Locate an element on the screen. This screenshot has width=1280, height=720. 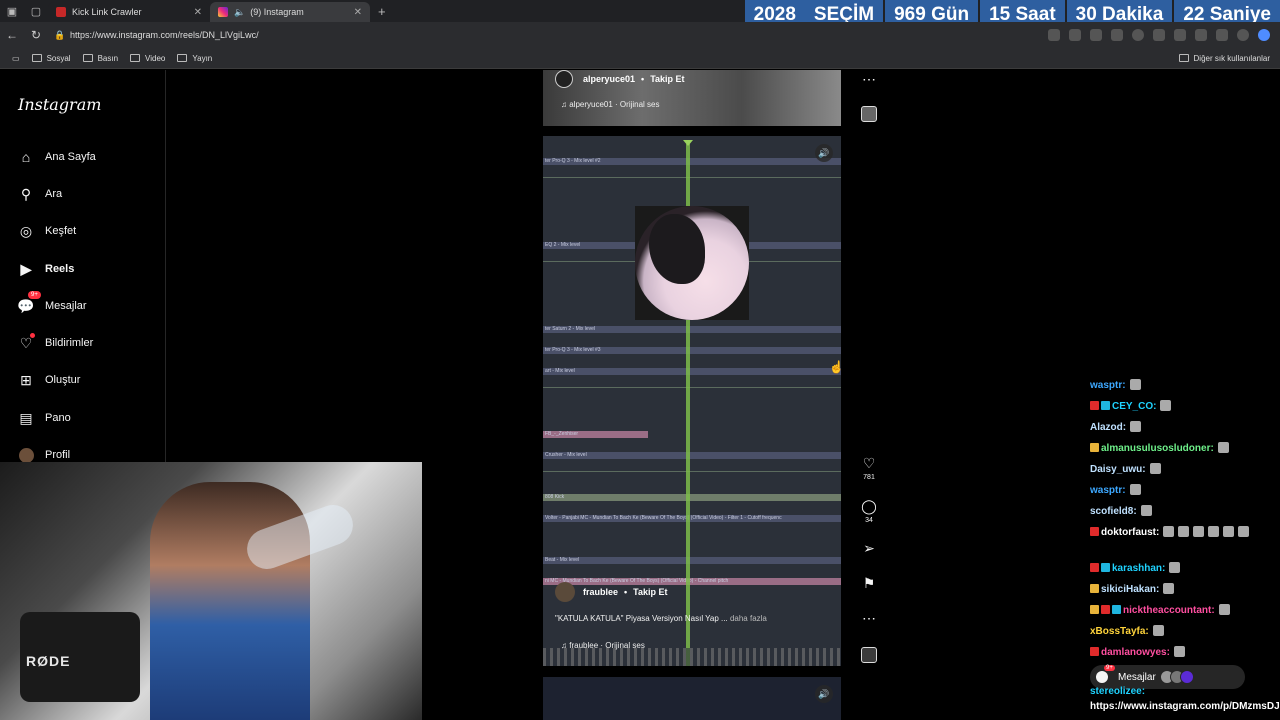
reel-username: alperyuce01 is located at coordinates (609, 79).